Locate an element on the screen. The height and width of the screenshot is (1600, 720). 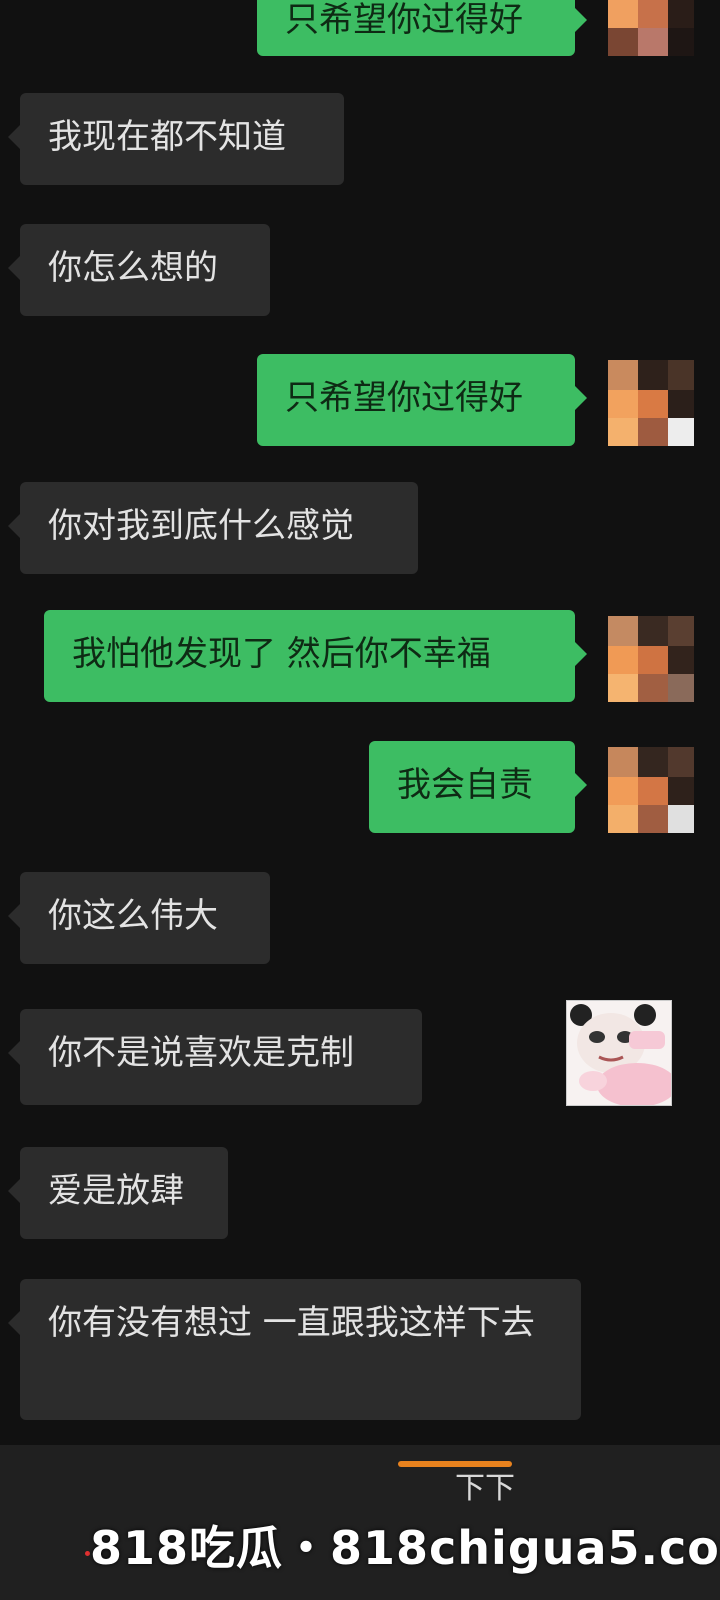
message-bubble-received: 你有没有想过 一直跟我这样下去 is located at coordinates (294, 1349).